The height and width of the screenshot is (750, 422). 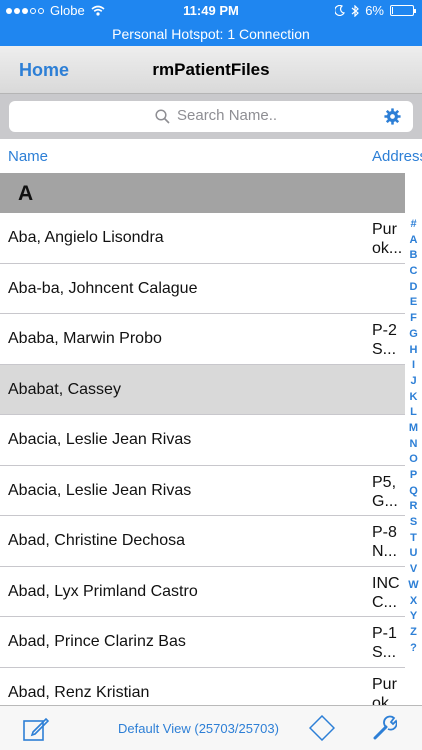 What do you see at coordinates (413, 303) in the screenshot?
I see `index-letter: E` at bounding box center [413, 303].